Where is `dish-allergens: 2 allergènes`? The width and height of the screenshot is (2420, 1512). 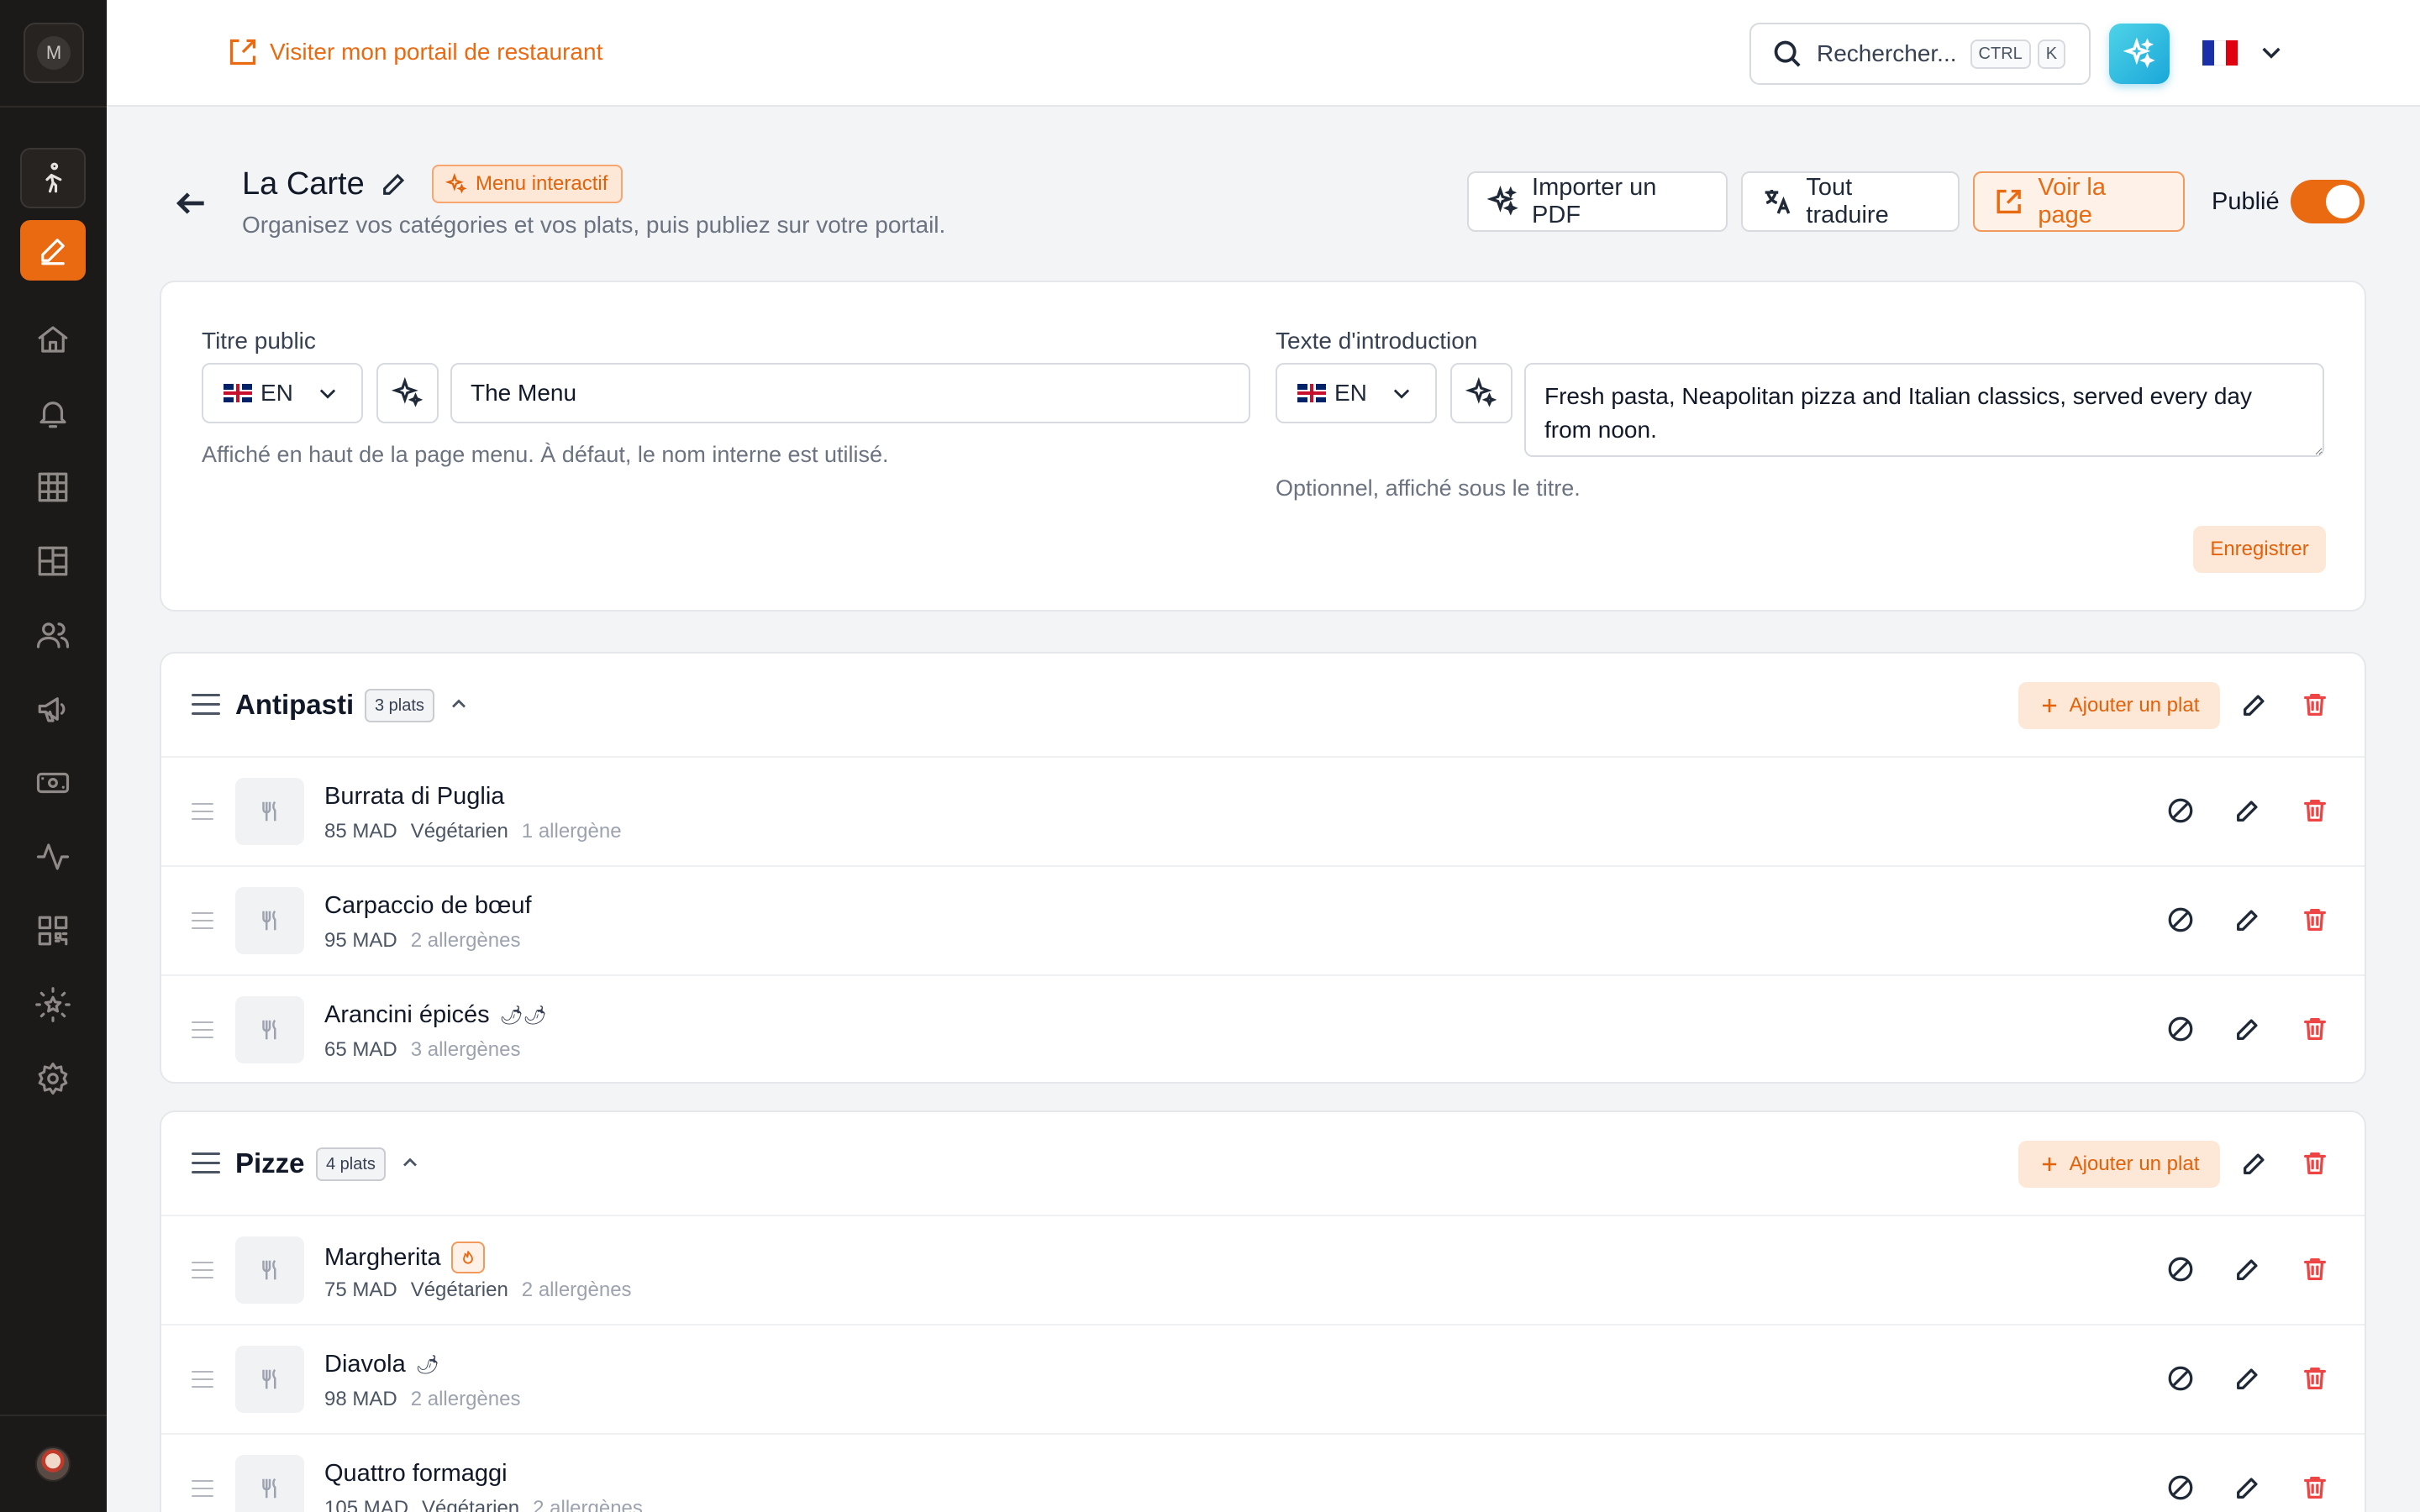
dish-allergens: 2 allergènes is located at coordinates (465, 940).